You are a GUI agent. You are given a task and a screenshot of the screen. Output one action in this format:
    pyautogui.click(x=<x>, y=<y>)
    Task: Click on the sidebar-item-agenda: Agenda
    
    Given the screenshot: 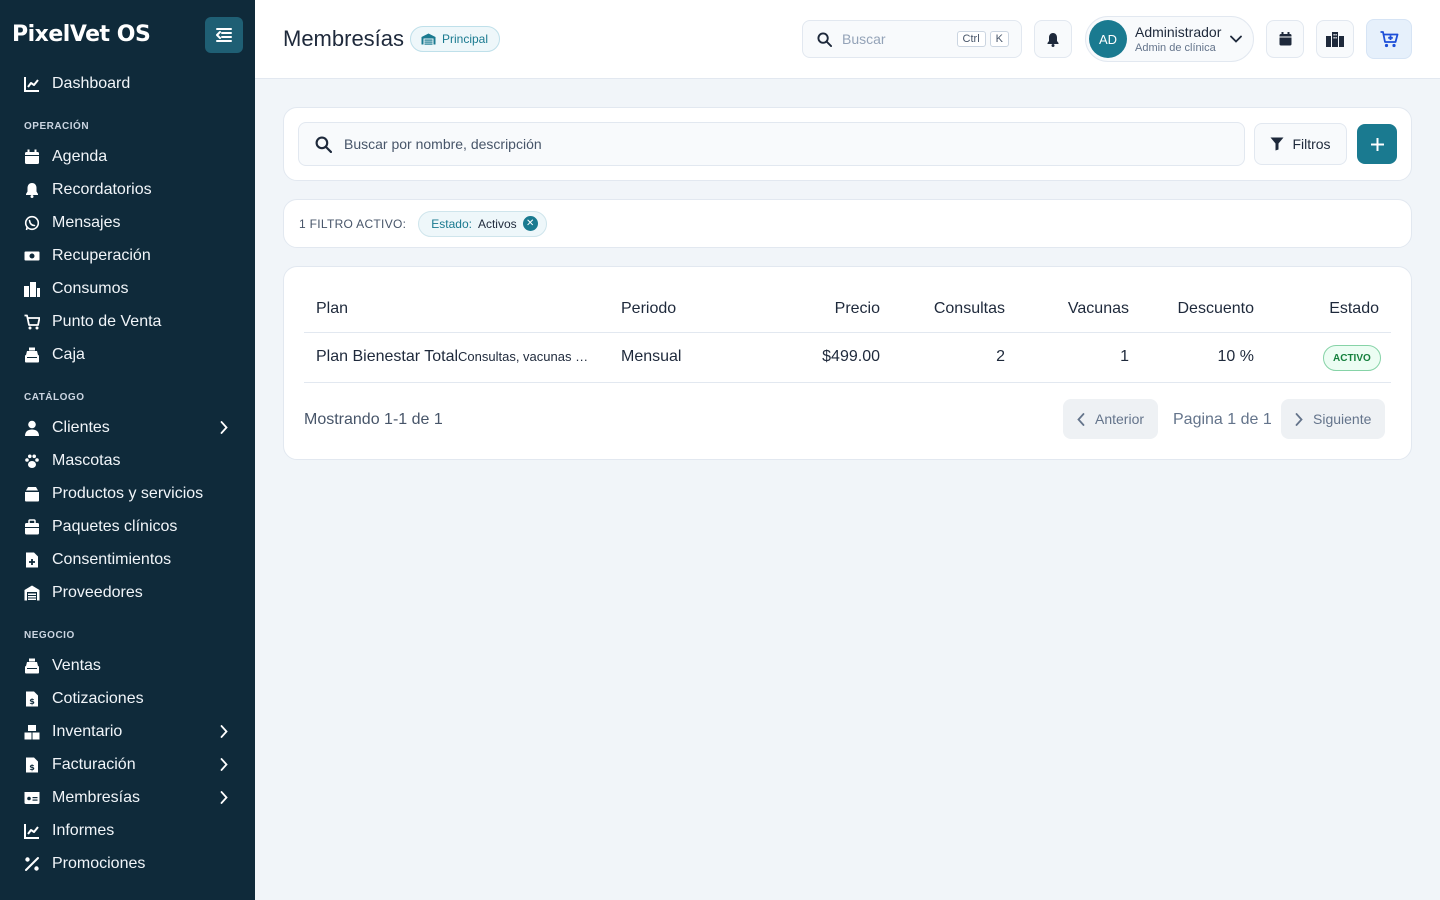 What is the action you would take?
    pyautogui.click(x=127, y=156)
    